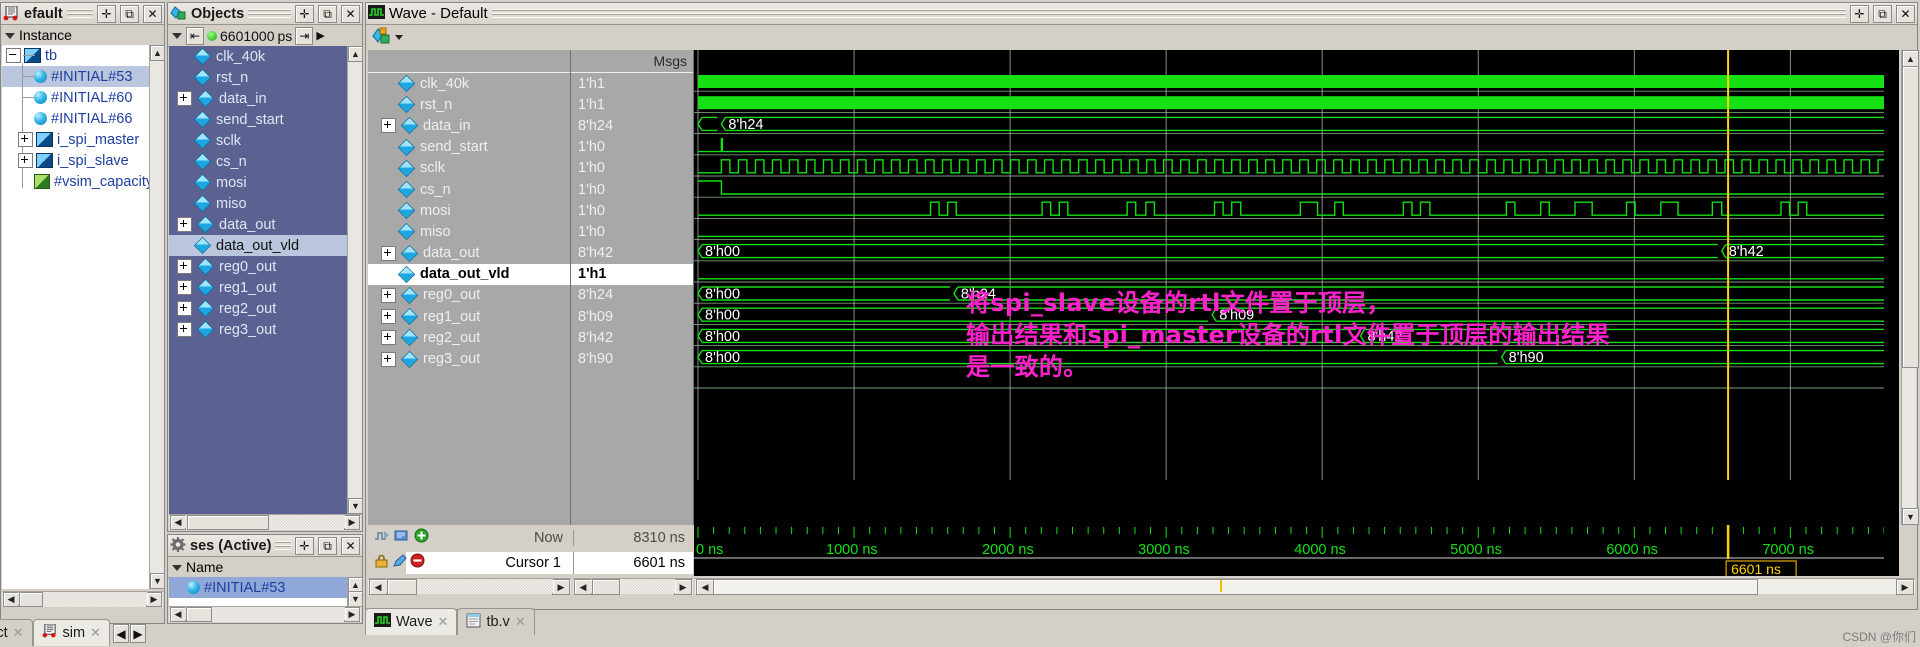 The image size is (1920, 647). What do you see at coordinates (381, 37) in the screenshot?
I see `wave-palette-icon` at bounding box center [381, 37].